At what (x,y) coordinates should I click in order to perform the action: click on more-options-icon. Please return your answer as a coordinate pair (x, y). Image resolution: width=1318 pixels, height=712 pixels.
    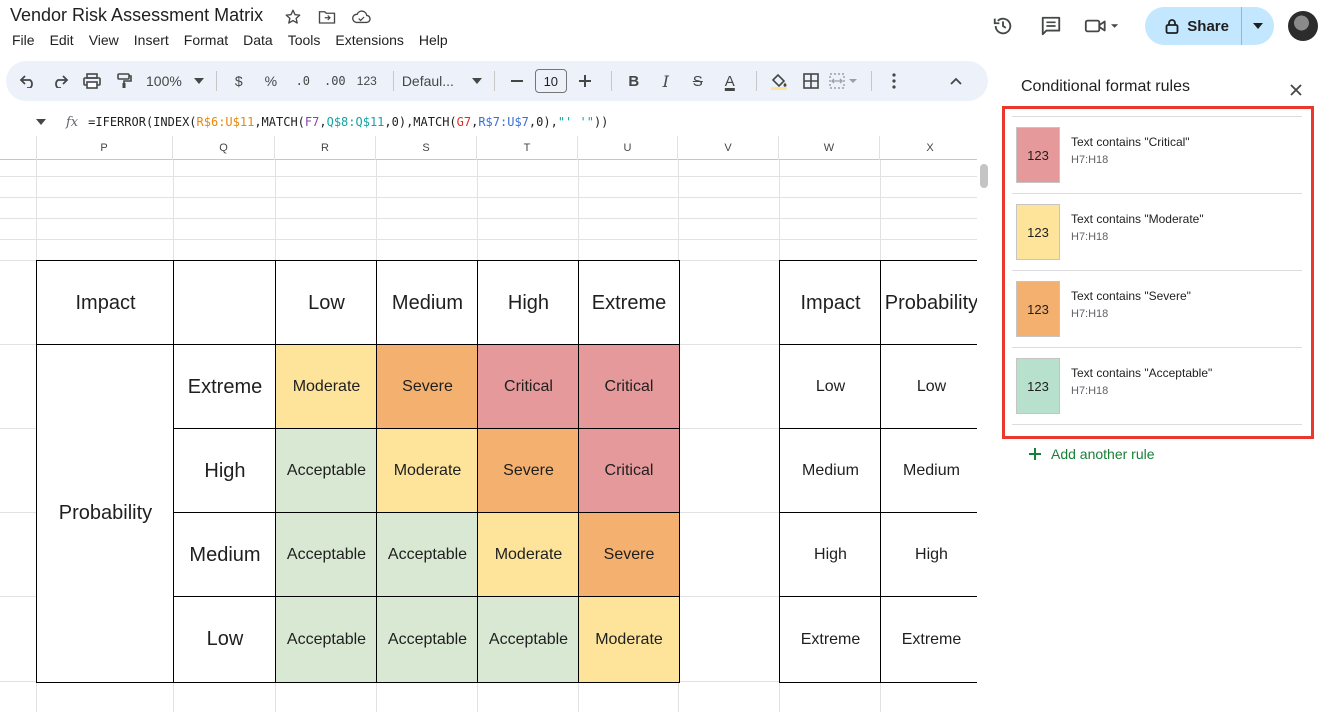
    Looking at the image, I should click on (894, 81).